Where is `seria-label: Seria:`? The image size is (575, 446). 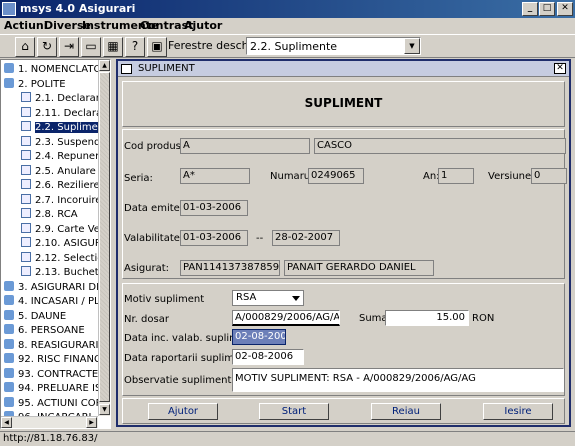 seria-label: Seria: is located at coordinates (138, 178).